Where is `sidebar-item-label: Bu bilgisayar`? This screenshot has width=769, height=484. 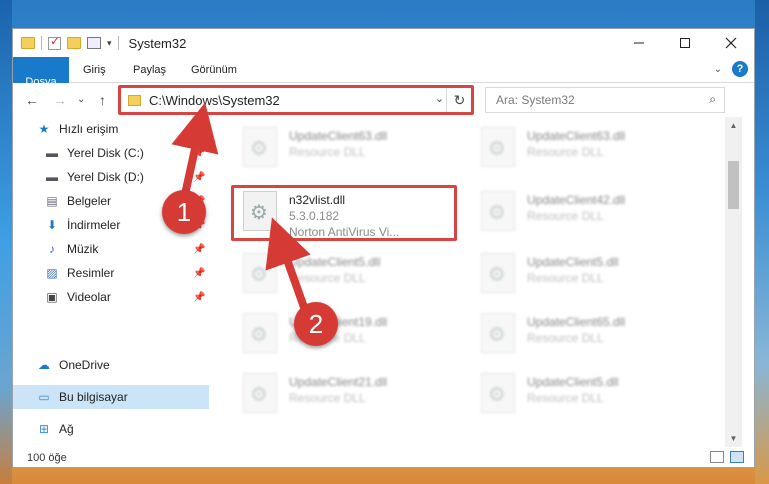 sidebar-item-label: Bu bilgisayar is located at coordinates (93, 397).